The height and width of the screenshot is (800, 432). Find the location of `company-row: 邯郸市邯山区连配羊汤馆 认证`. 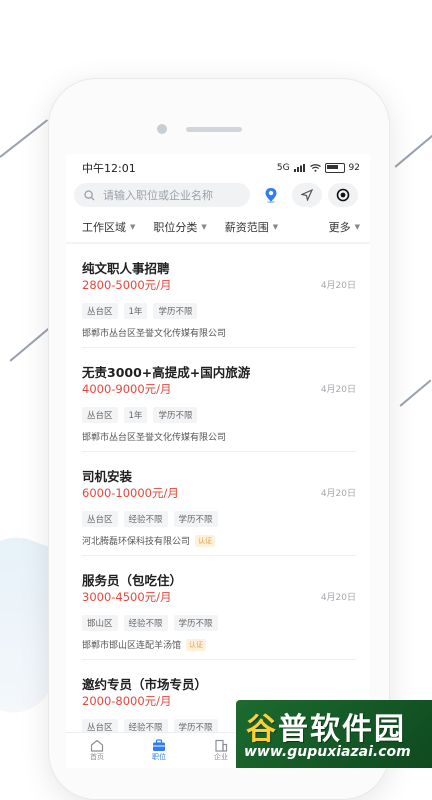

company-row: 邯郸市邯山区连配羊汤馆 认证 is located at coordinates (144, 644).